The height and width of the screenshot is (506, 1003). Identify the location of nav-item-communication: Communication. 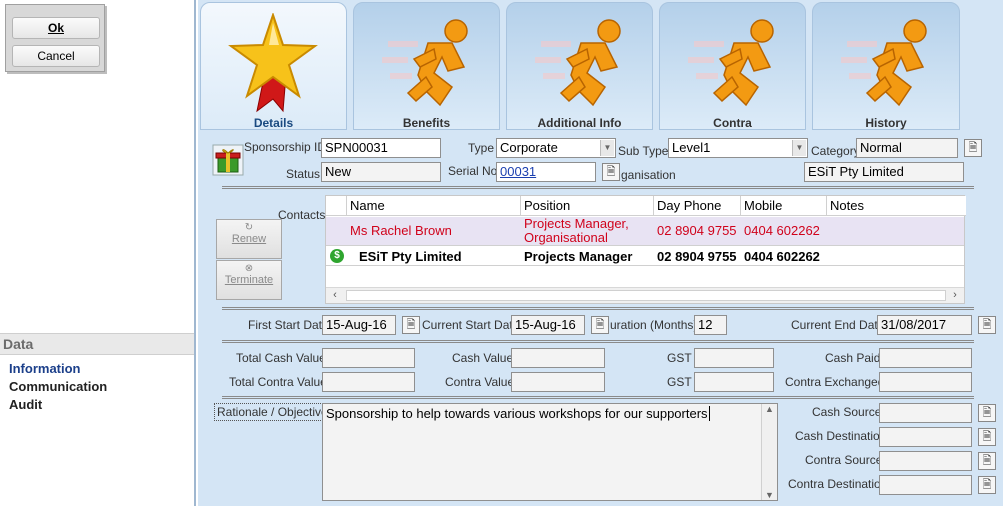
(58, 386).